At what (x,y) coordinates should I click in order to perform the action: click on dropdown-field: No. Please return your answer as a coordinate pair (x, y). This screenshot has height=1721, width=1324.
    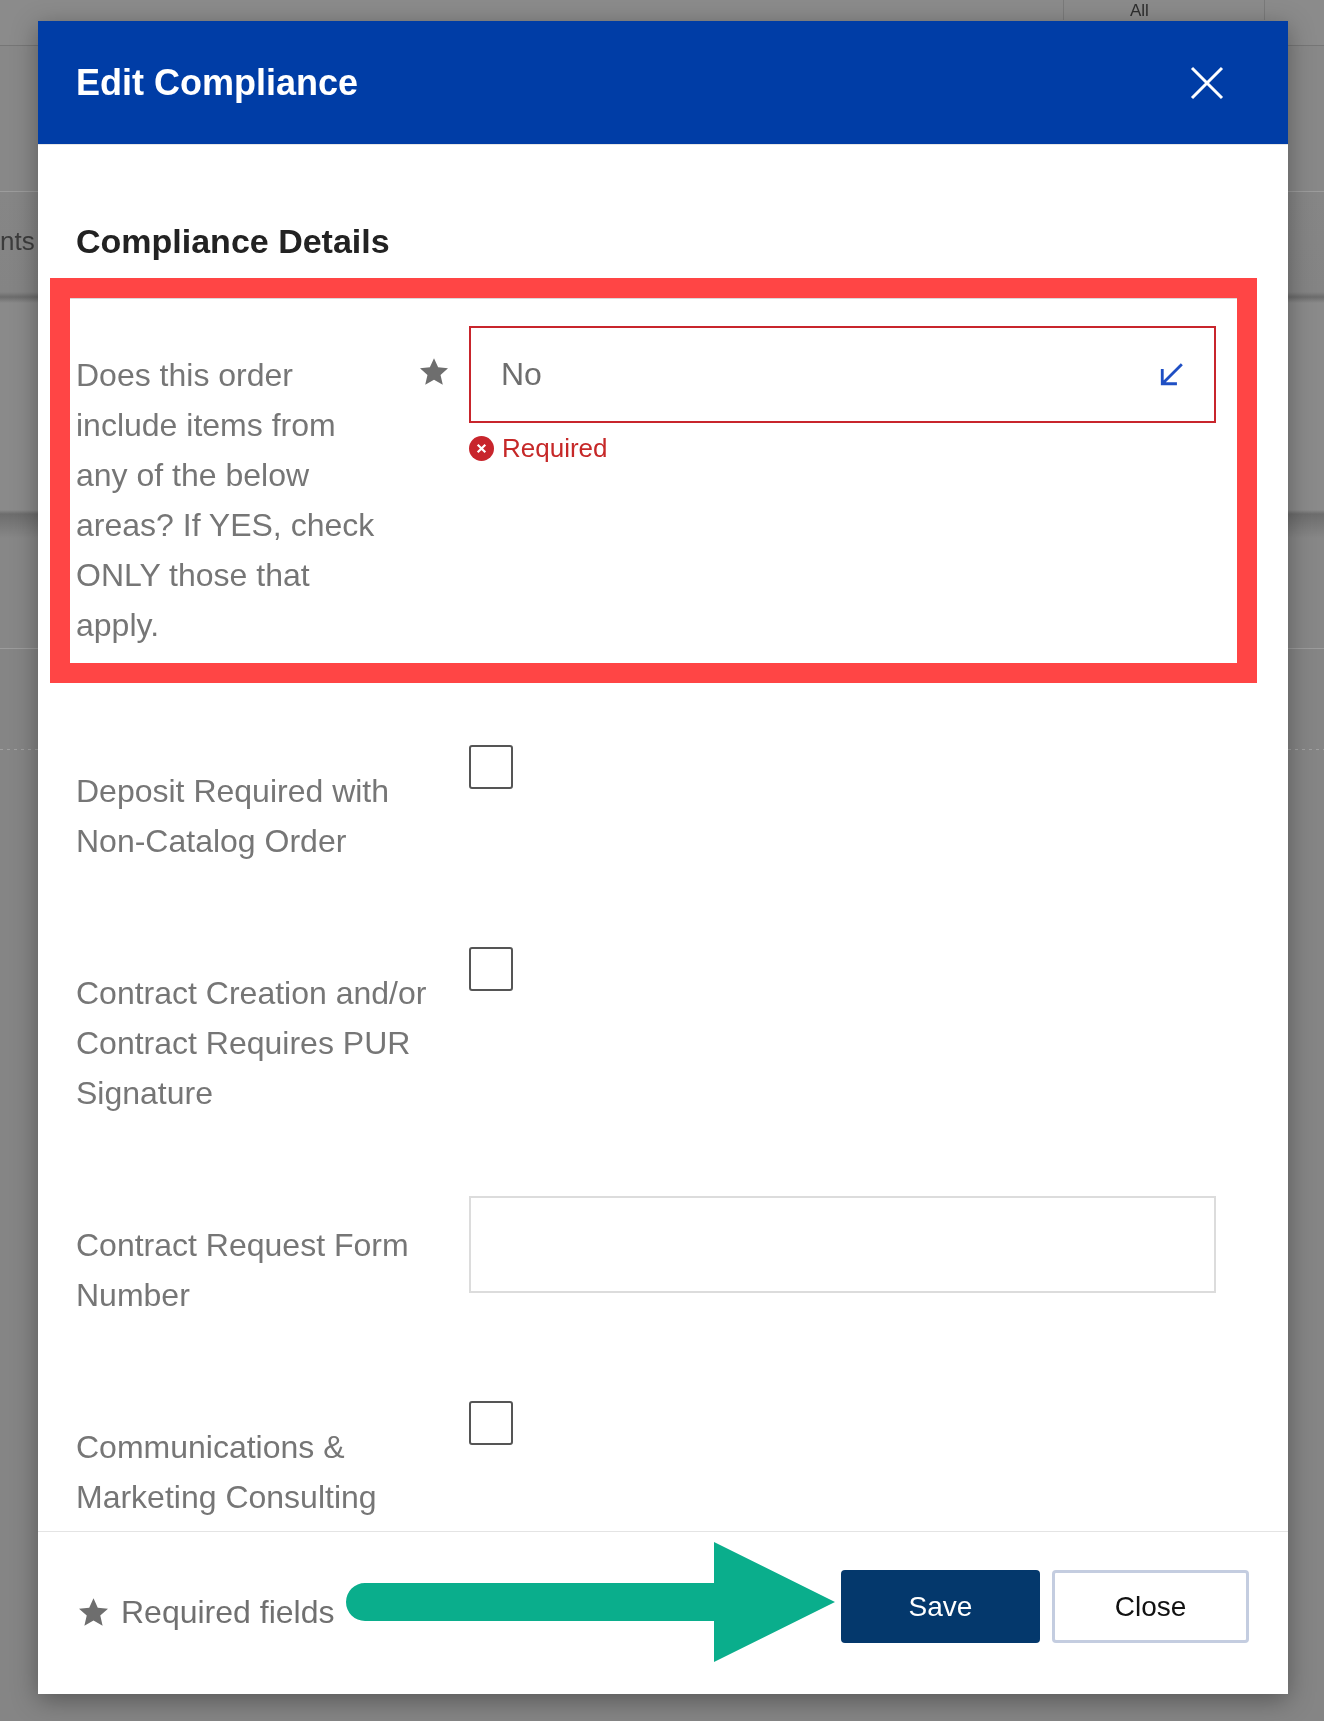
    Looking at the image, I should click on (842, 374).